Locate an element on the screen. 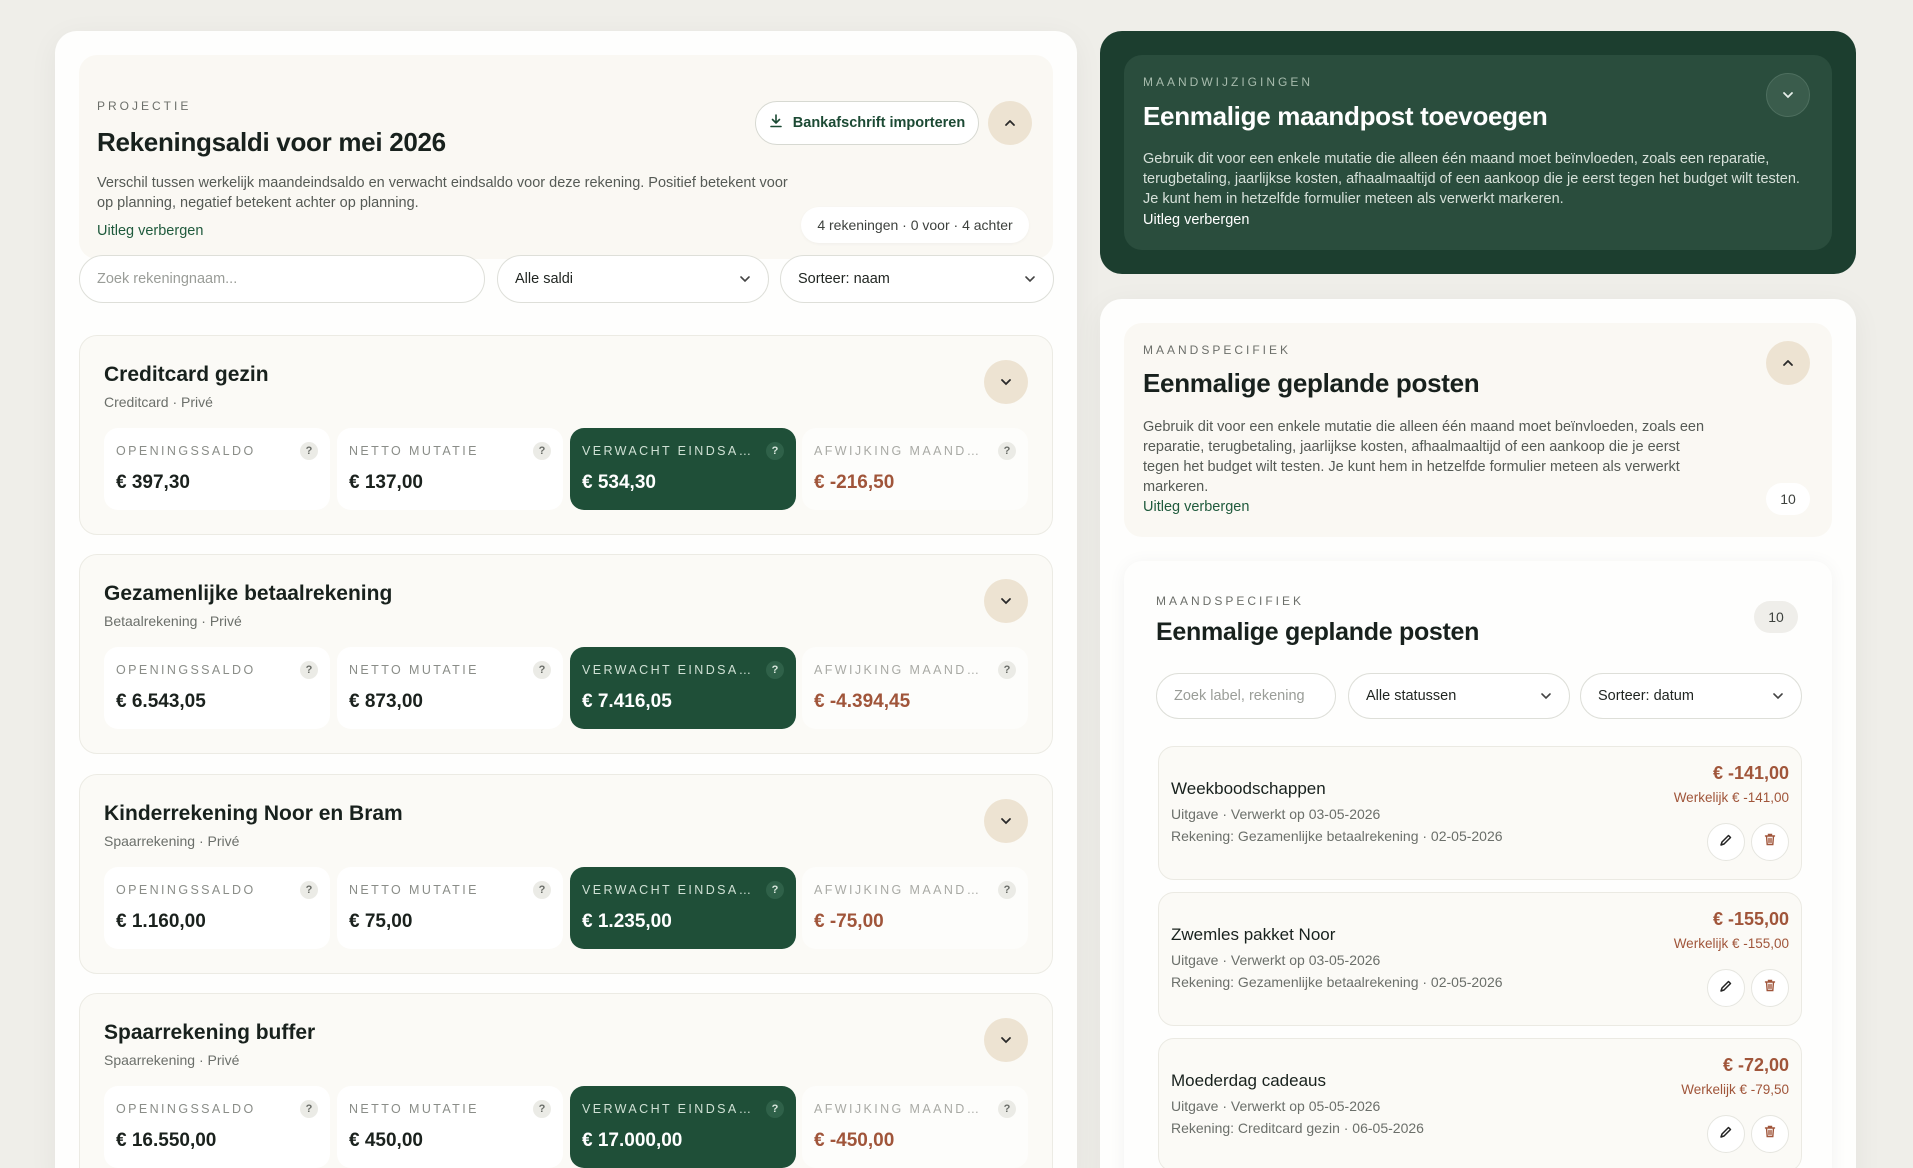 This screenshot has width=1913, height=1168. account-name: Creditcard gezin is located at coordinates (186, 374).